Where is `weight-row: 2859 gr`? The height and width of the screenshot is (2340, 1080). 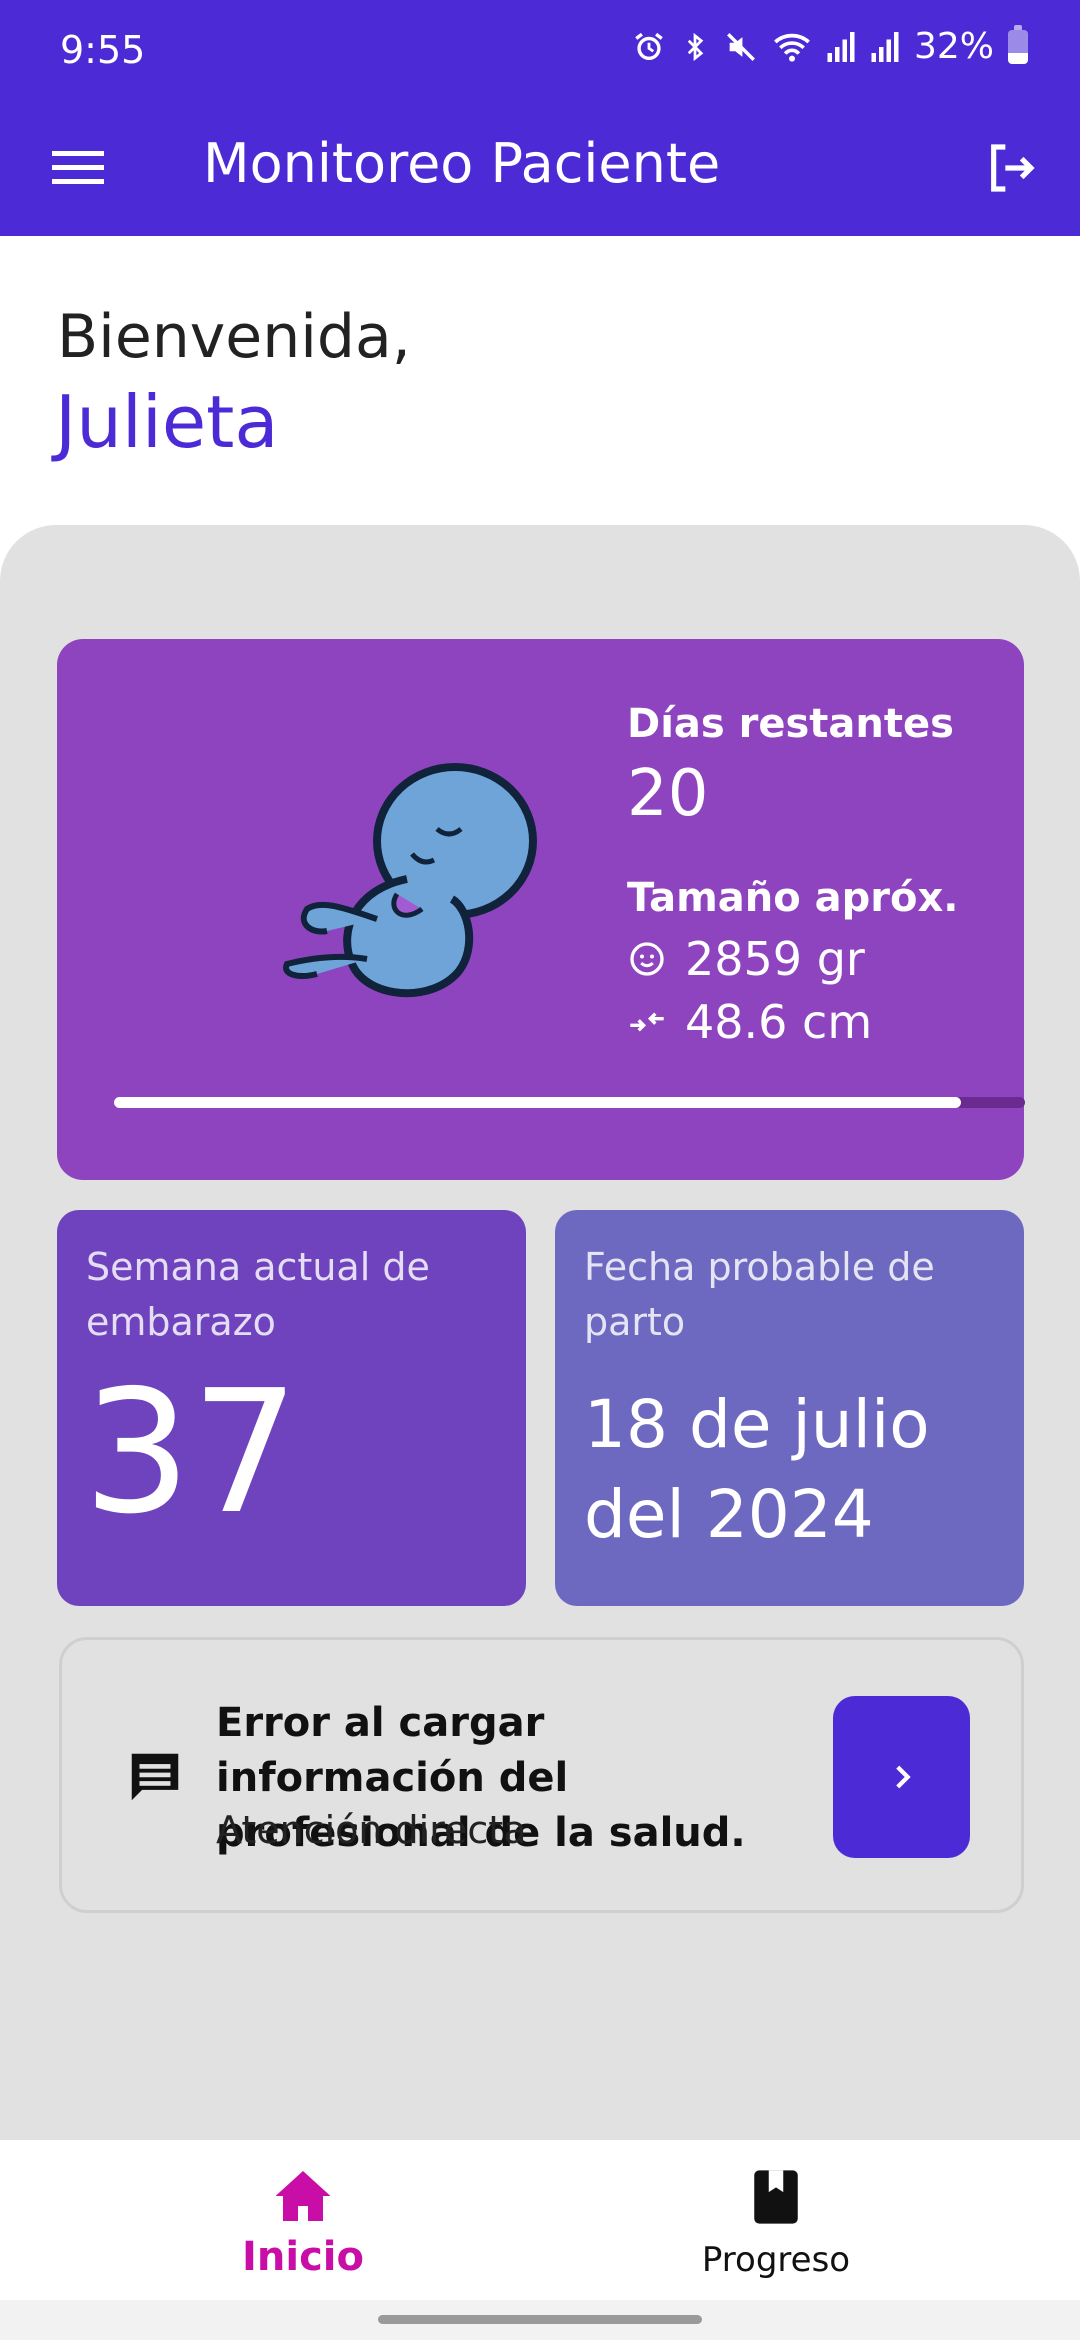 weight-row: 2859 gr is located at coordinates (746, 959).